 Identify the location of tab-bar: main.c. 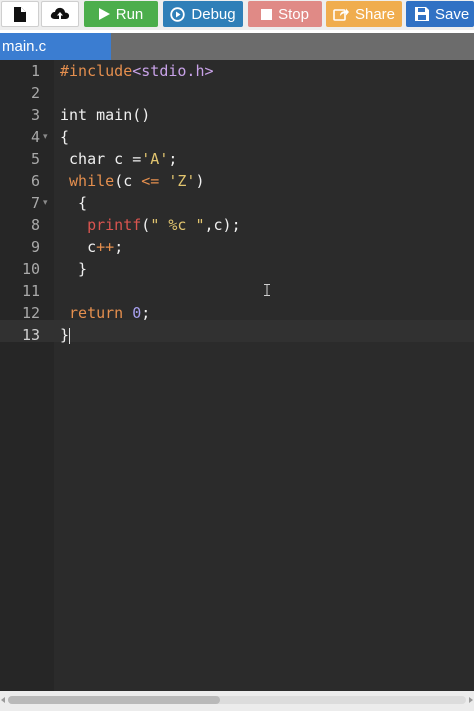
(237, 46).